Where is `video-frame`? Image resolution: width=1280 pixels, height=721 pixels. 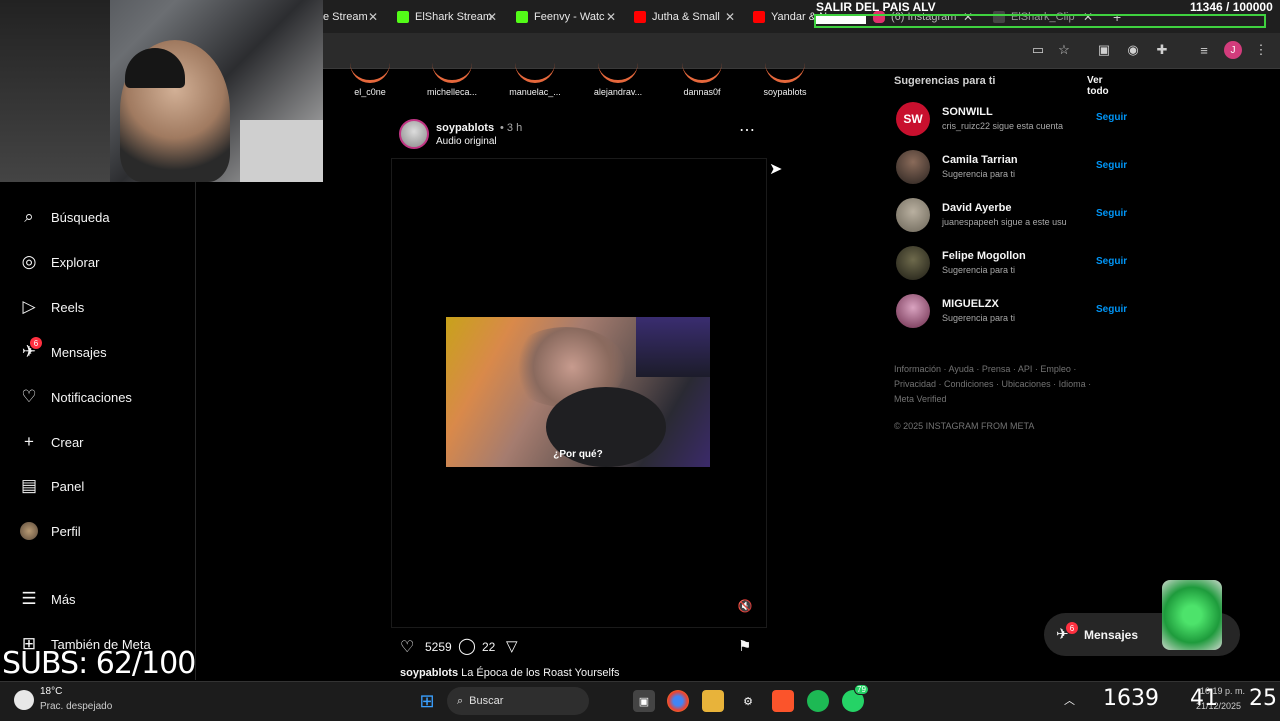 video-frame is located at coordinates (578, 392).